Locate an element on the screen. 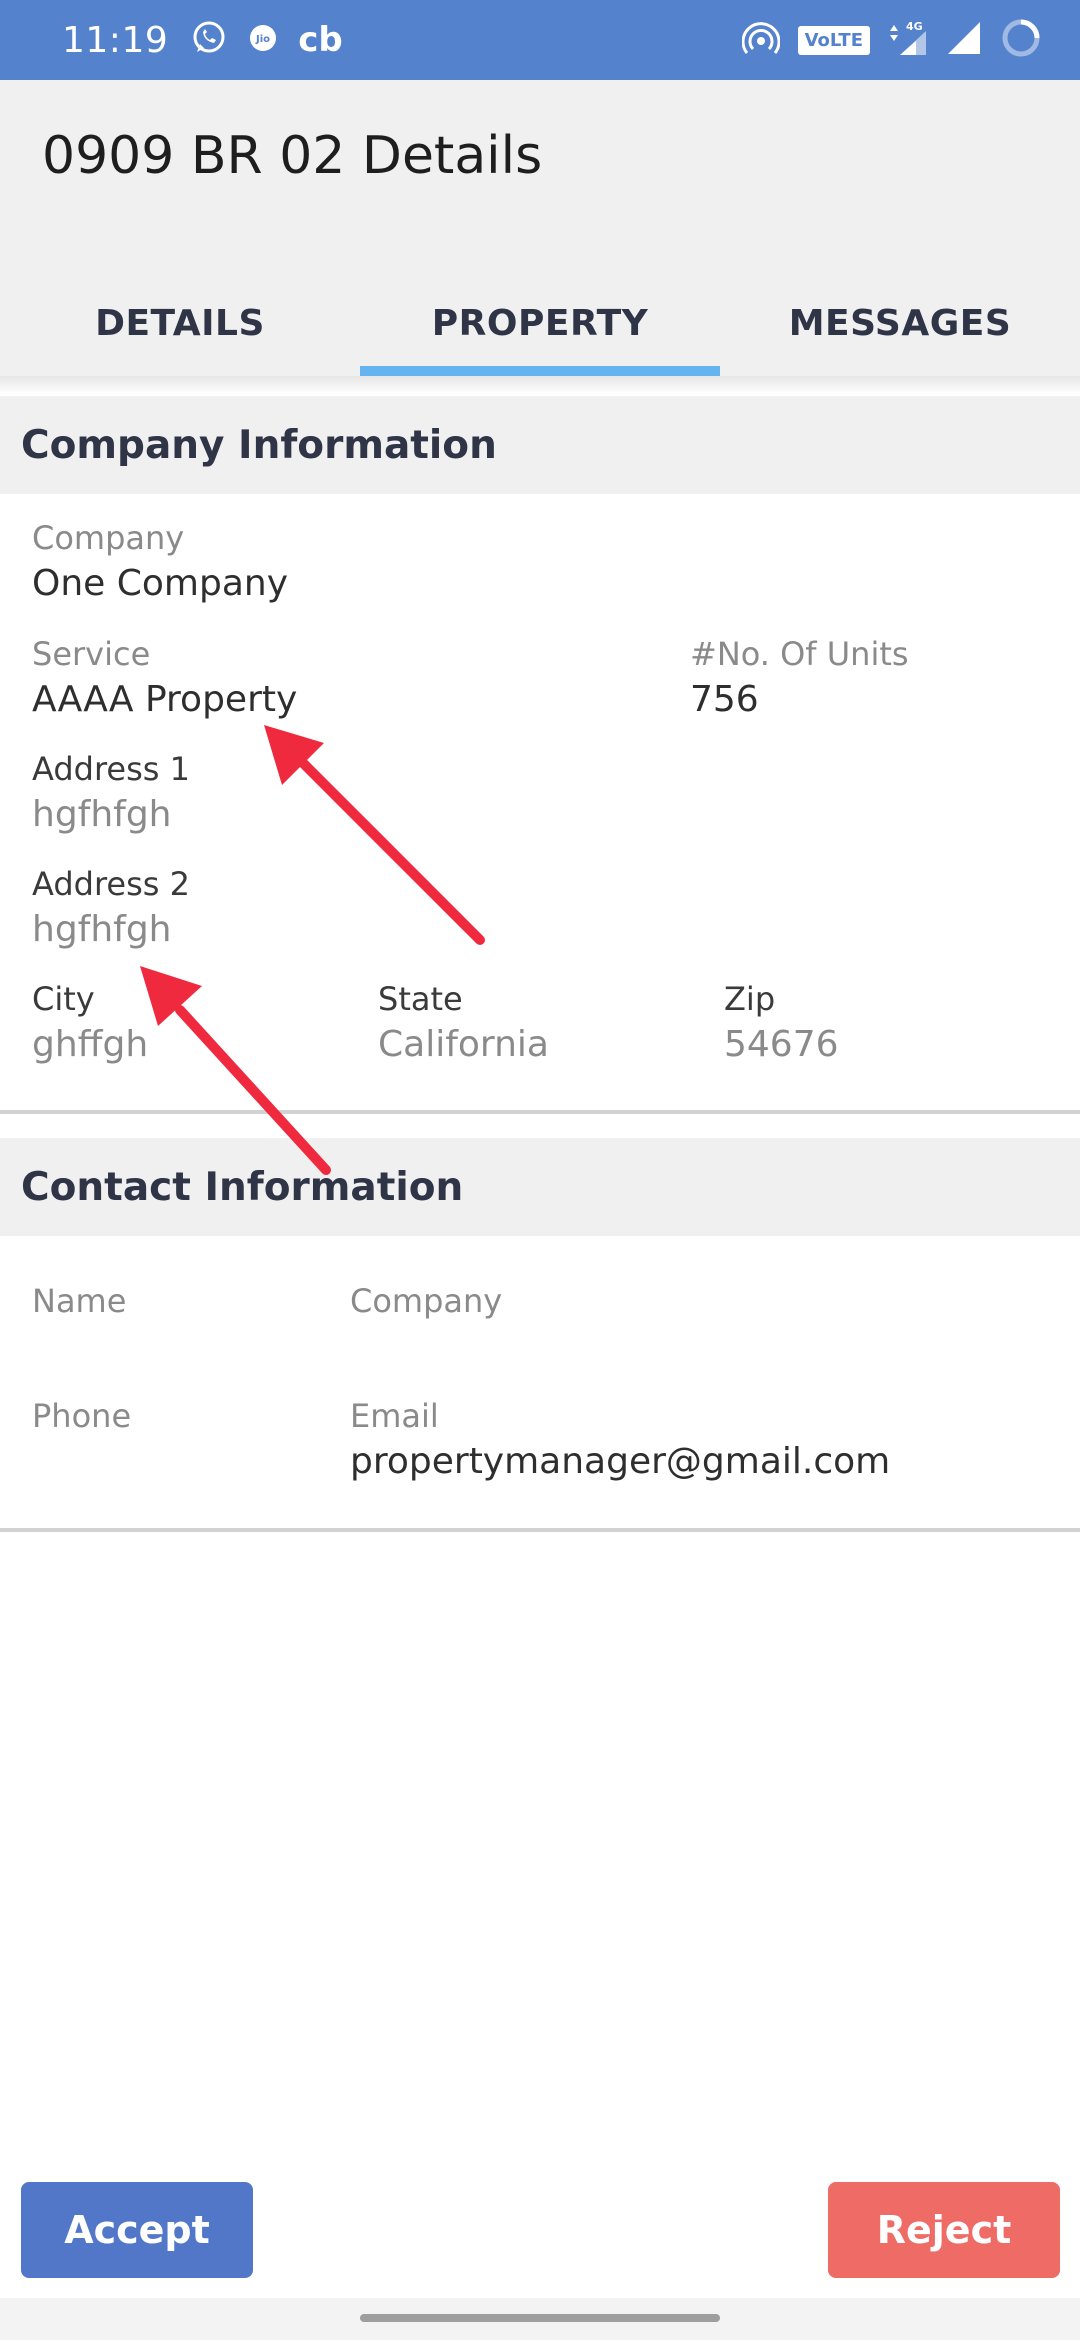  address1-label: Address 1 is located at coordinates (111, 769).